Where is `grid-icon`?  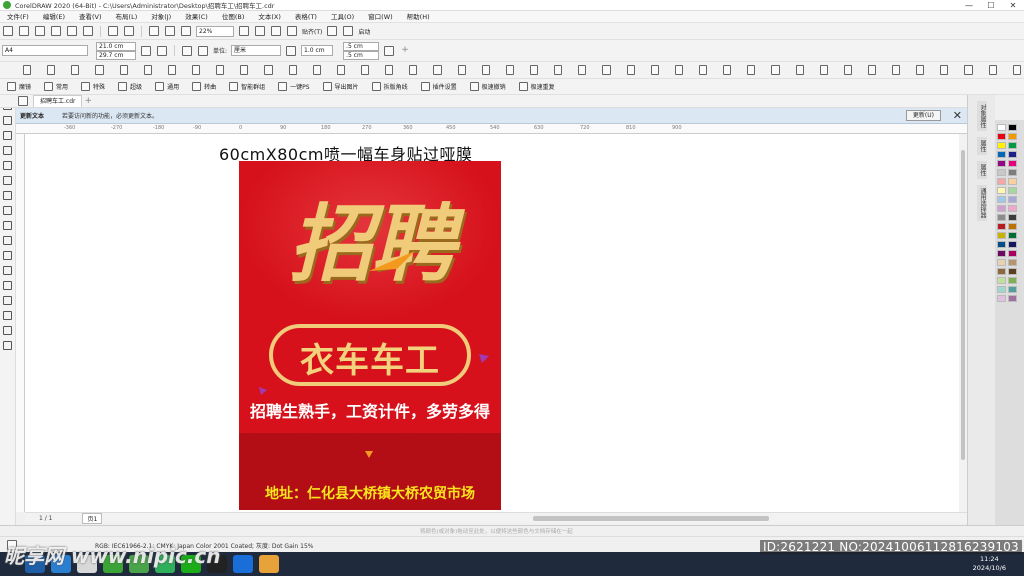 grid-icon is located at coordinates (276, 31).